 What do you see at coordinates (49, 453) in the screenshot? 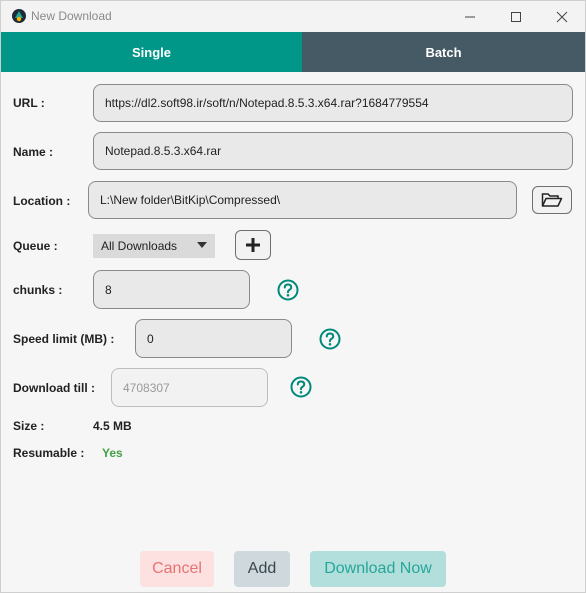
I see `resumable-label: Resumable :` at bounding box center [49, 453].